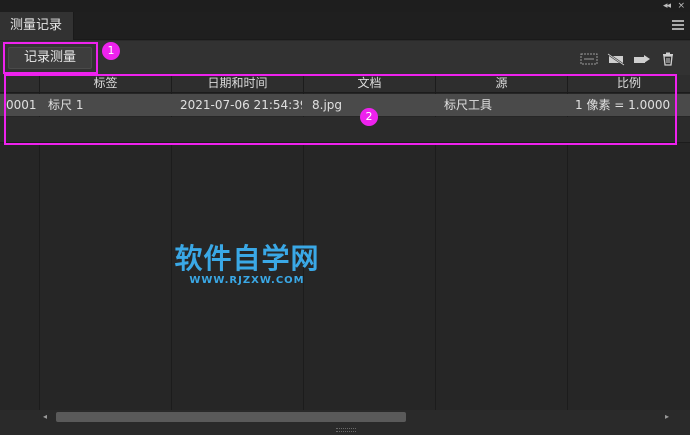 This screenshot has height=435, width=690. I want to click on collapse-panel-icon: ◂◂, so click(667, 6).